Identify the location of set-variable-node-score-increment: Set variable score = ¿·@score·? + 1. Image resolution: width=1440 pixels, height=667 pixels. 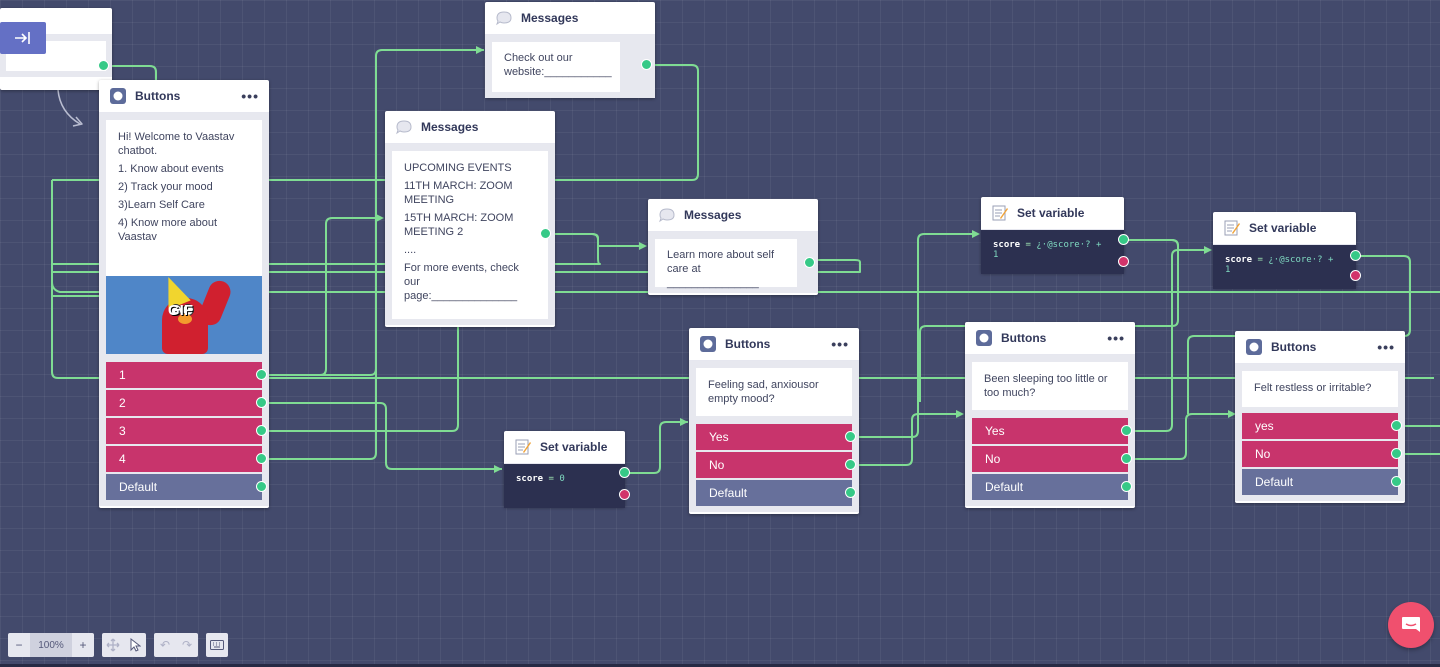
(1052, 235).